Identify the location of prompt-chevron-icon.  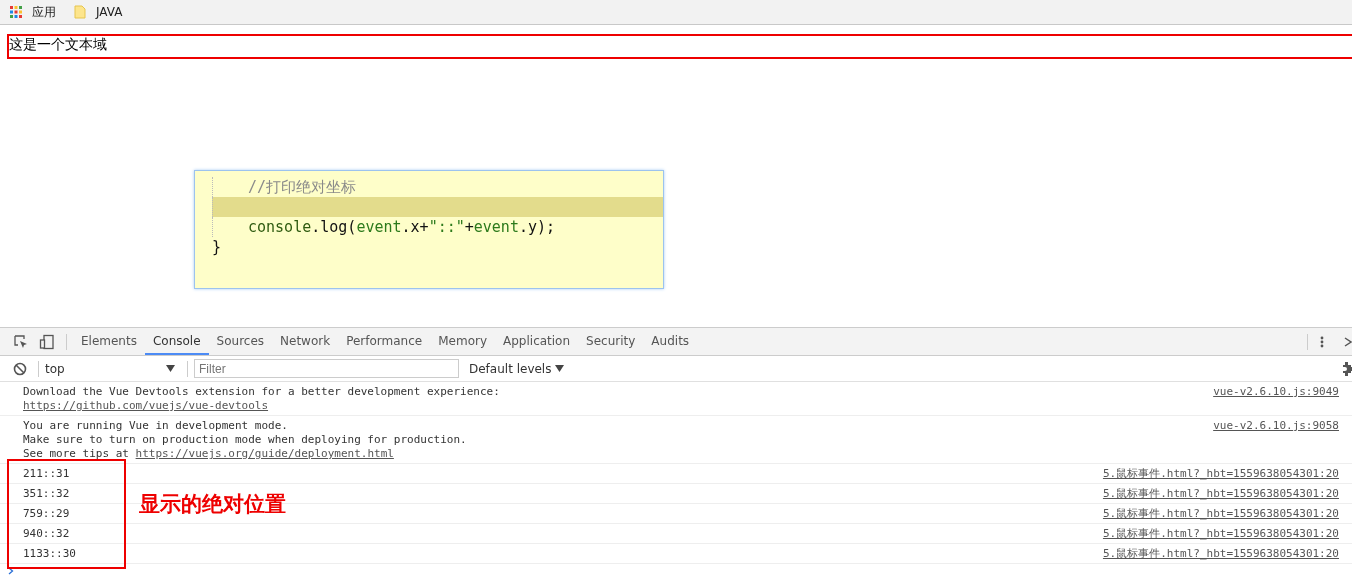
(11, 571).